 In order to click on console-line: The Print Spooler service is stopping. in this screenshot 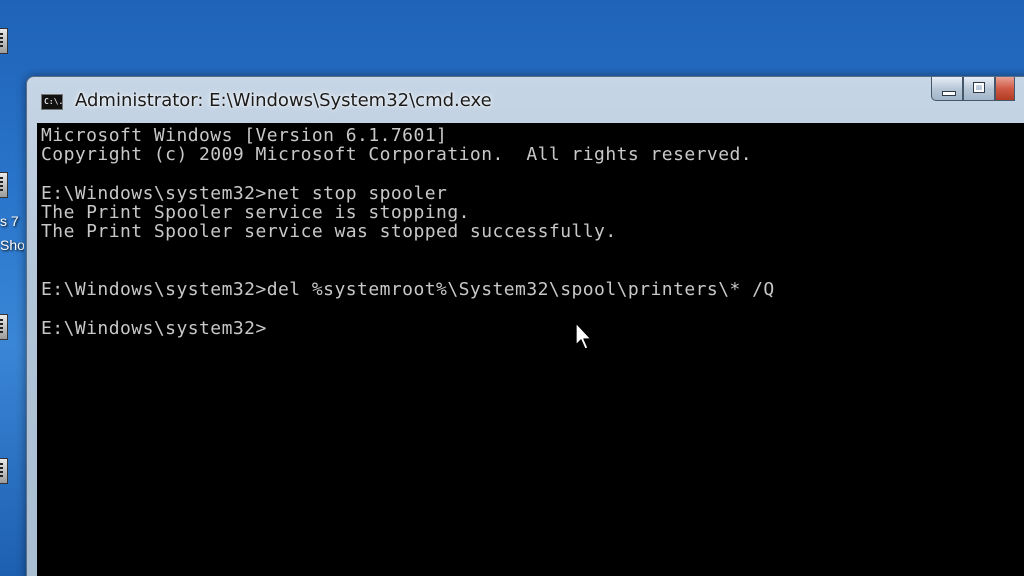, I will do `click(255, 213)`.